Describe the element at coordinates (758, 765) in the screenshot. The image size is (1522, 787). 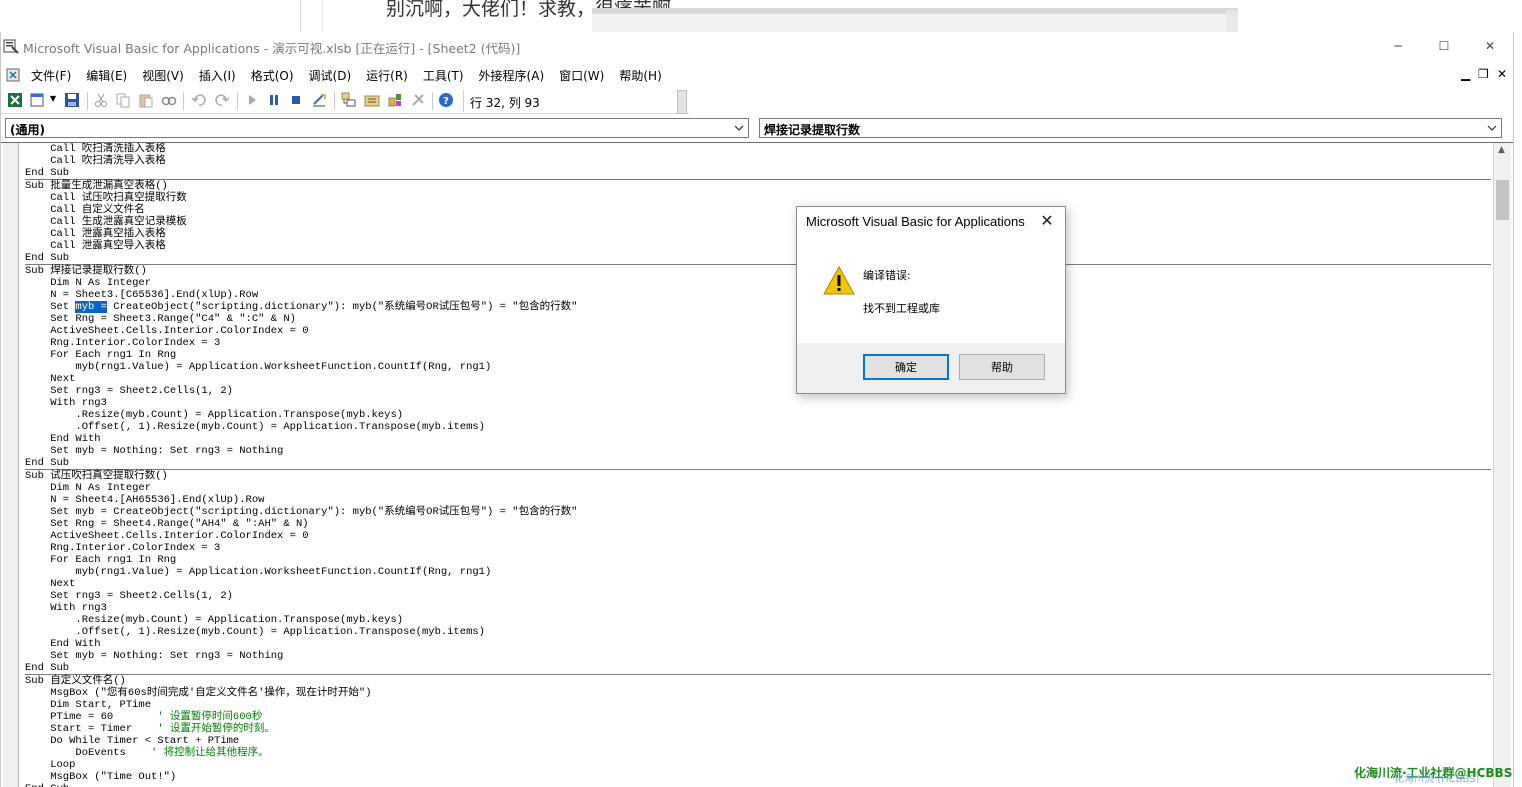
I see `code-line: Loop` at that location.